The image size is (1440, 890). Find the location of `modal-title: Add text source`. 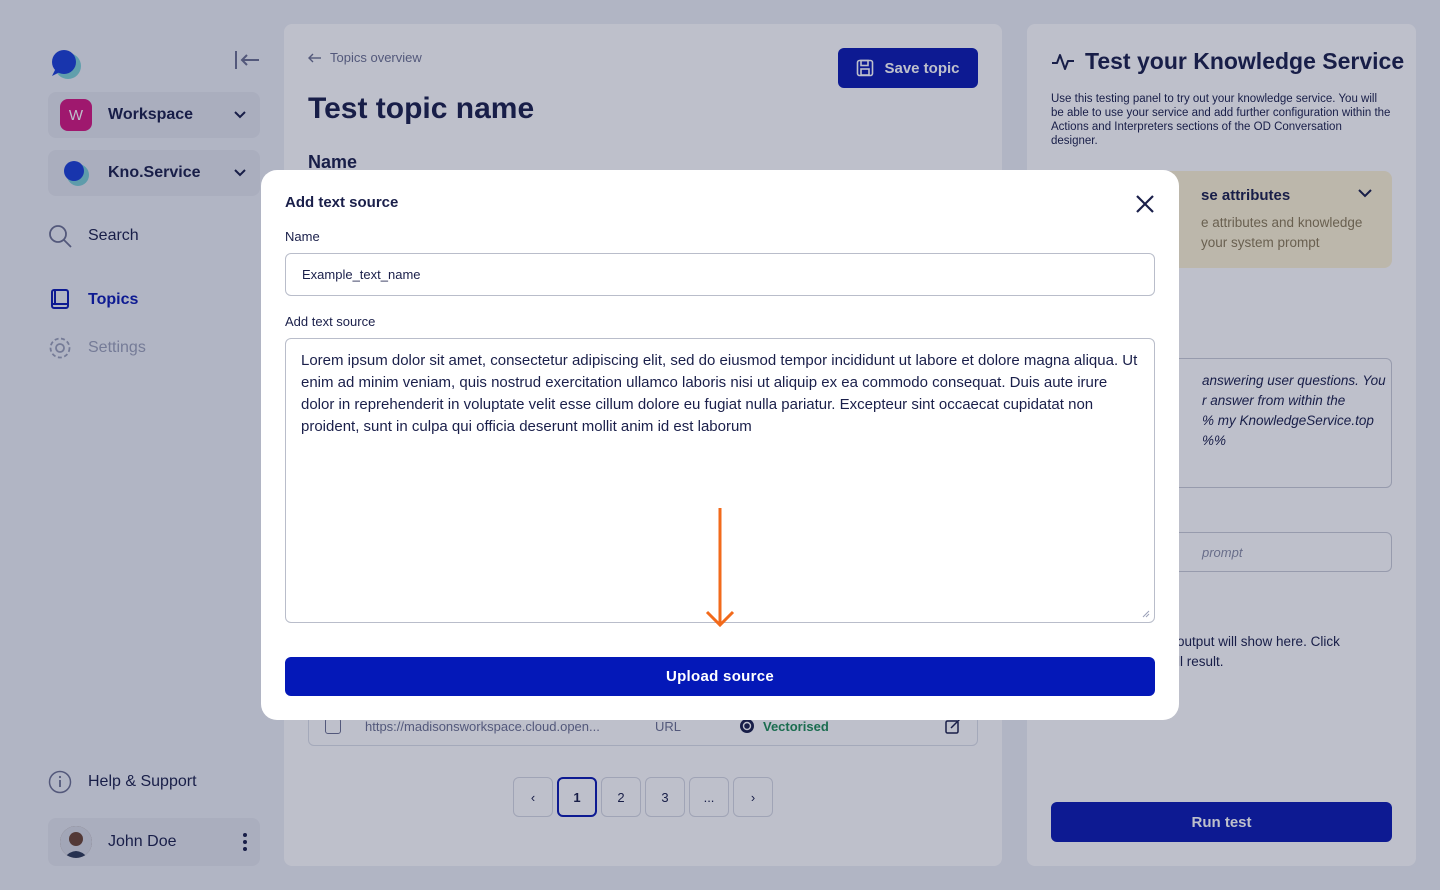

modal-title: Add text source is located at coordinates (342, 202).